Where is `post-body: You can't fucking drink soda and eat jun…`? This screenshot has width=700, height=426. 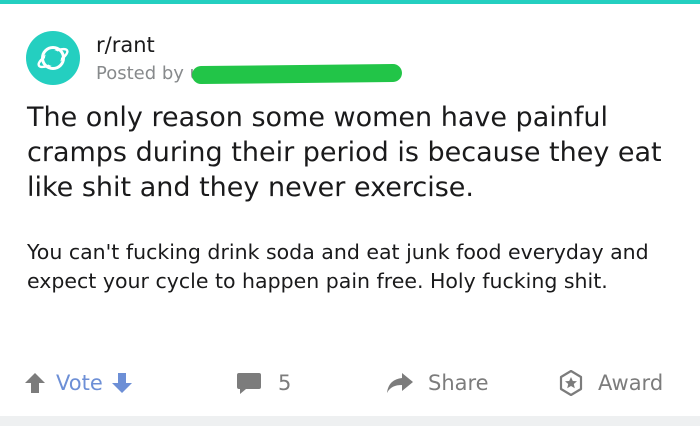 post-body: You can't fucking drink soda and eat jun… is located at coordinates (338, 266).